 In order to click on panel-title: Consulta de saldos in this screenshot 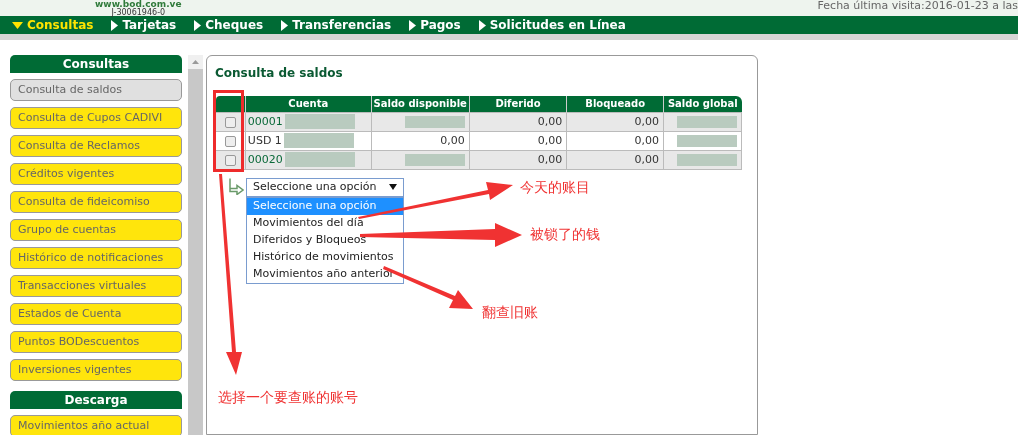, I will do `click(279, 73)`.